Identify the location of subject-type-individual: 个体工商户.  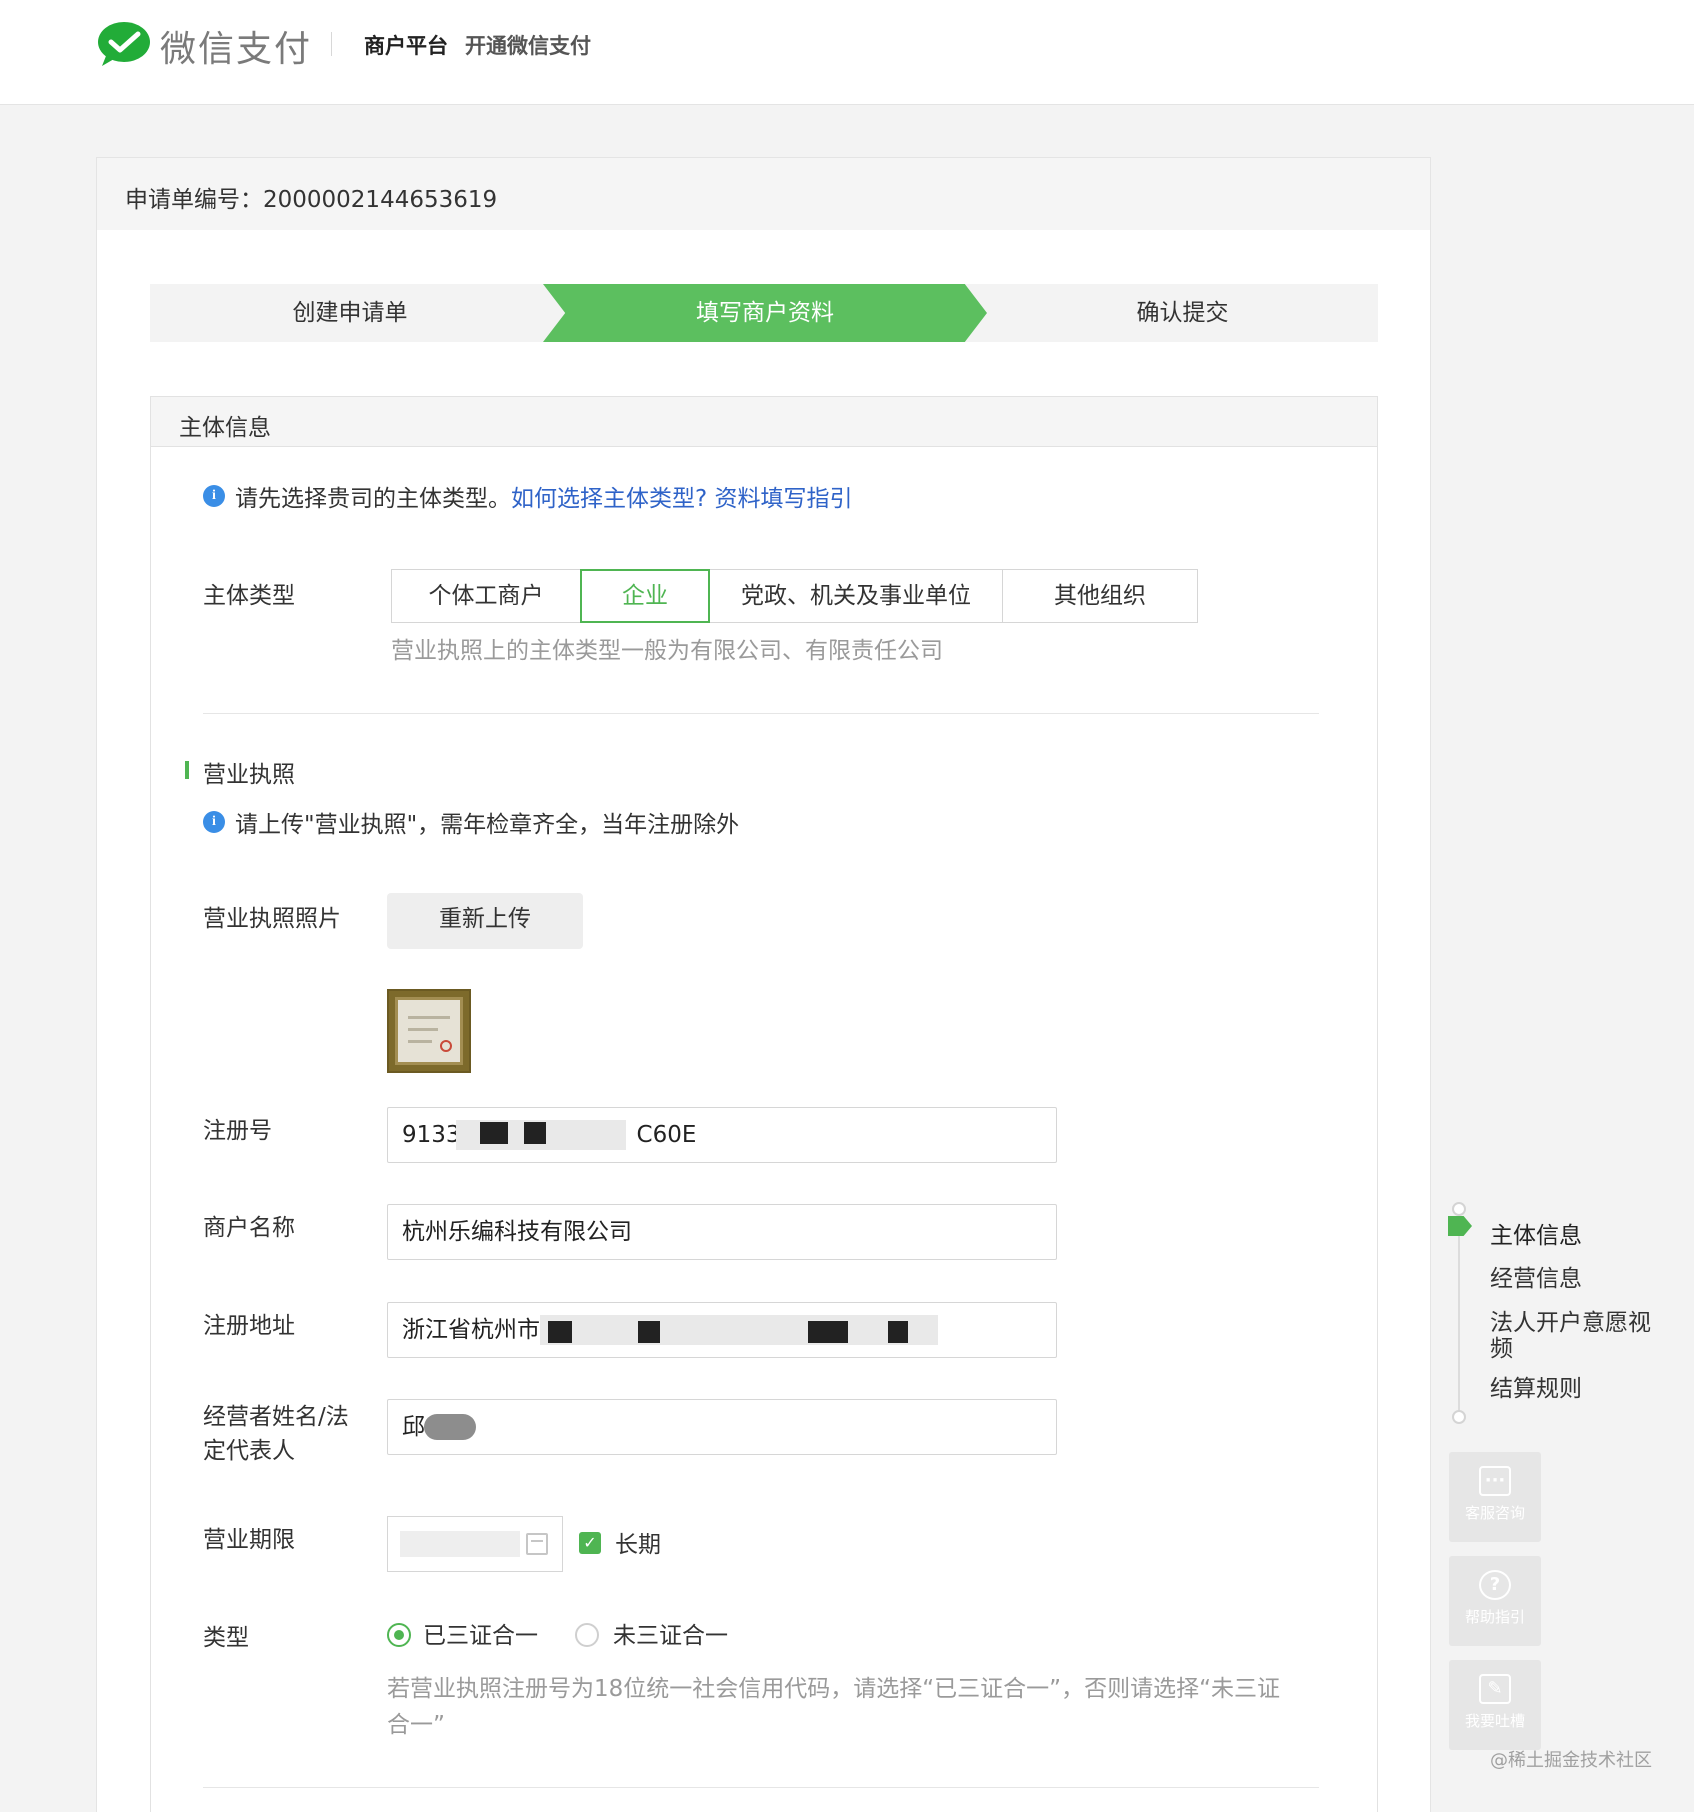
(486, 596).